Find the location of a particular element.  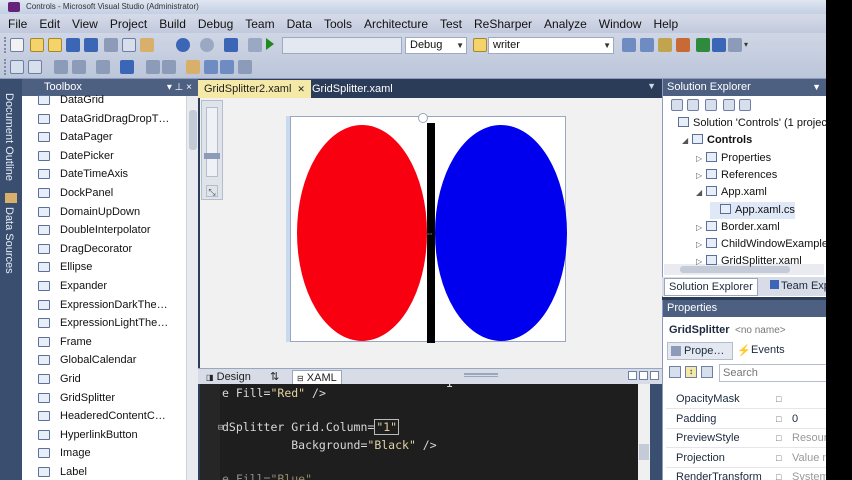

toolbox-item: Expander is located at coordinates (96, 286).